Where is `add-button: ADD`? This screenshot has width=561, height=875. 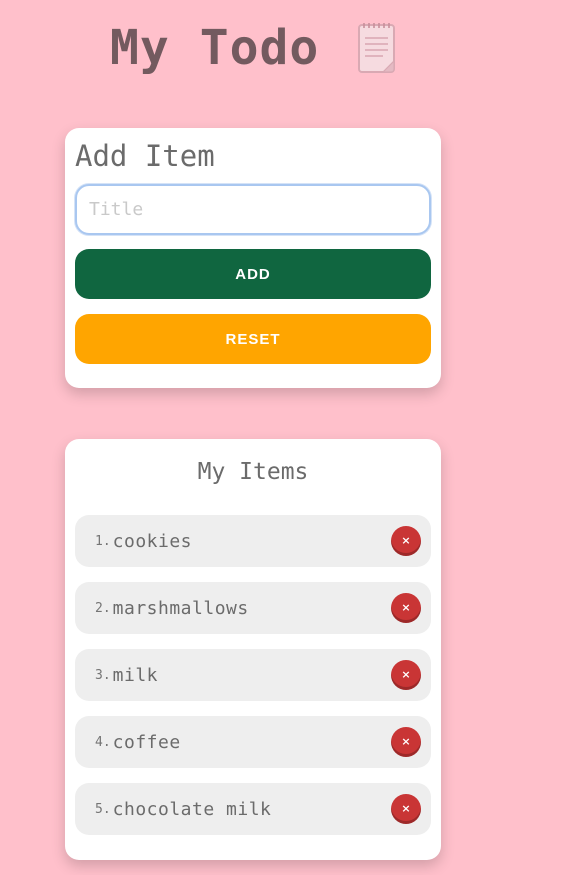 add-button: ADD is located at coordinates (253, 274).